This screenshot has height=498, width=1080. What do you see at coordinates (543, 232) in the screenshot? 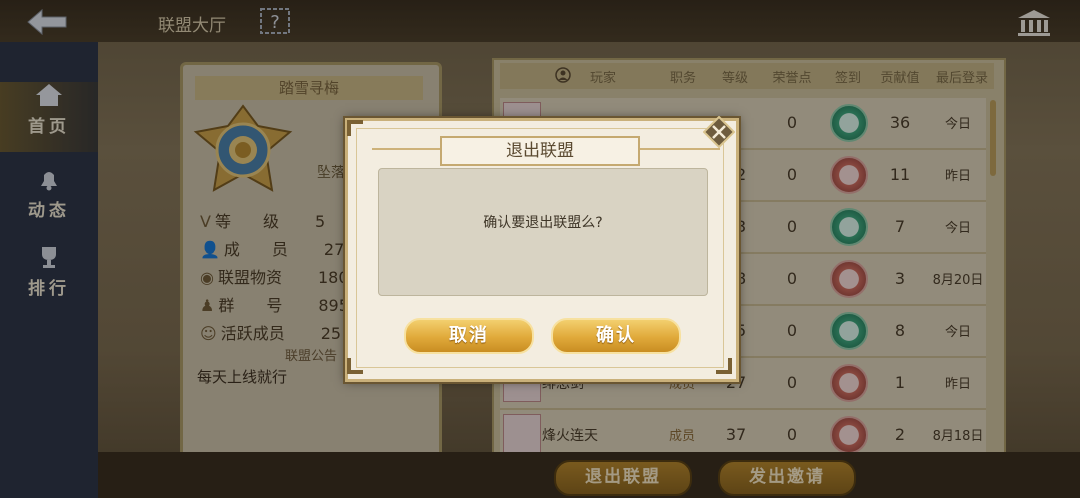
I see `dialog-message-box` at bounding box center [543, 232].